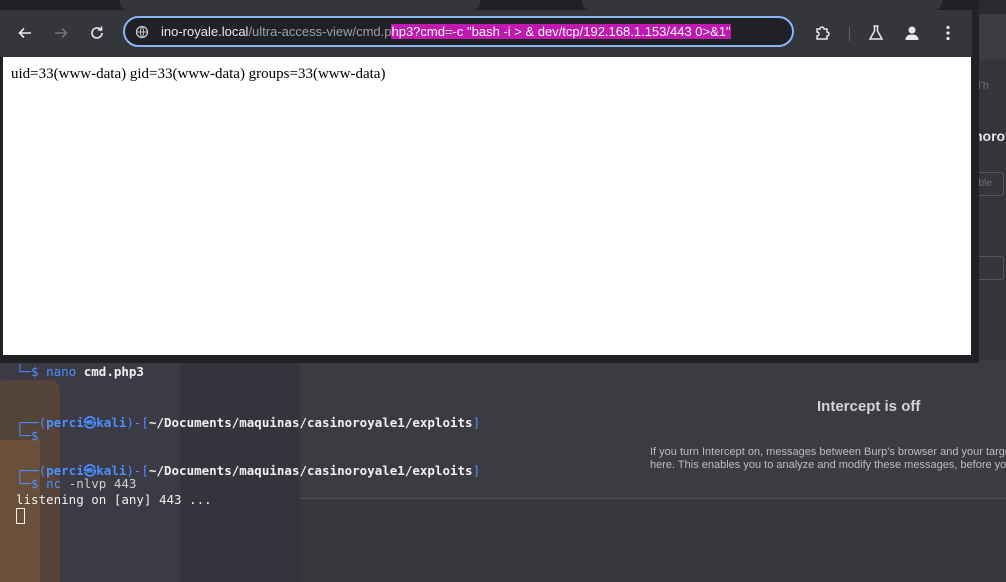 The height and width of the screenshot is (582, 1006). I want to click on extensions-icon, so click(823, 33).